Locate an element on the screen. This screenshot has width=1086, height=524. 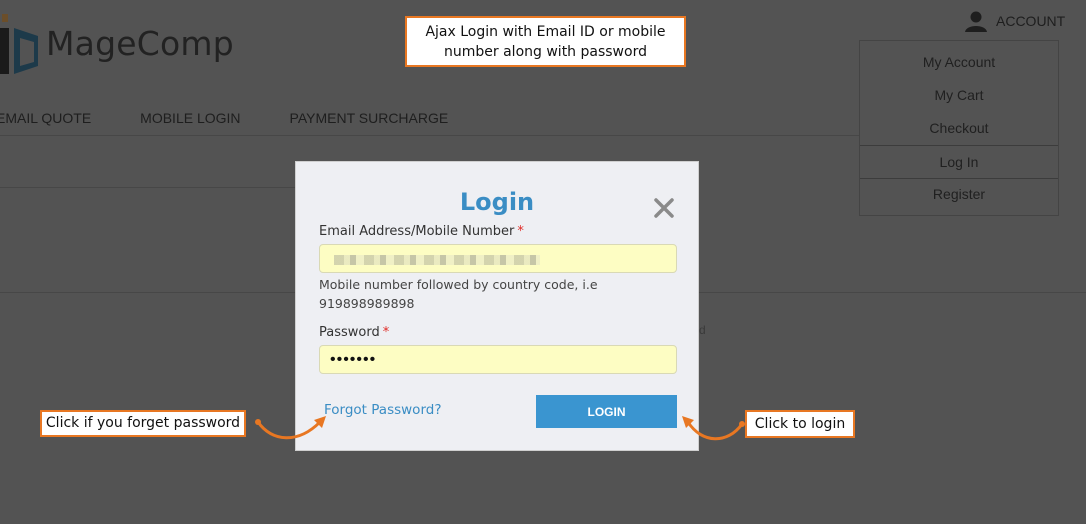
callout-forgot: Click if you forget password is located at coordinates (143, 423).